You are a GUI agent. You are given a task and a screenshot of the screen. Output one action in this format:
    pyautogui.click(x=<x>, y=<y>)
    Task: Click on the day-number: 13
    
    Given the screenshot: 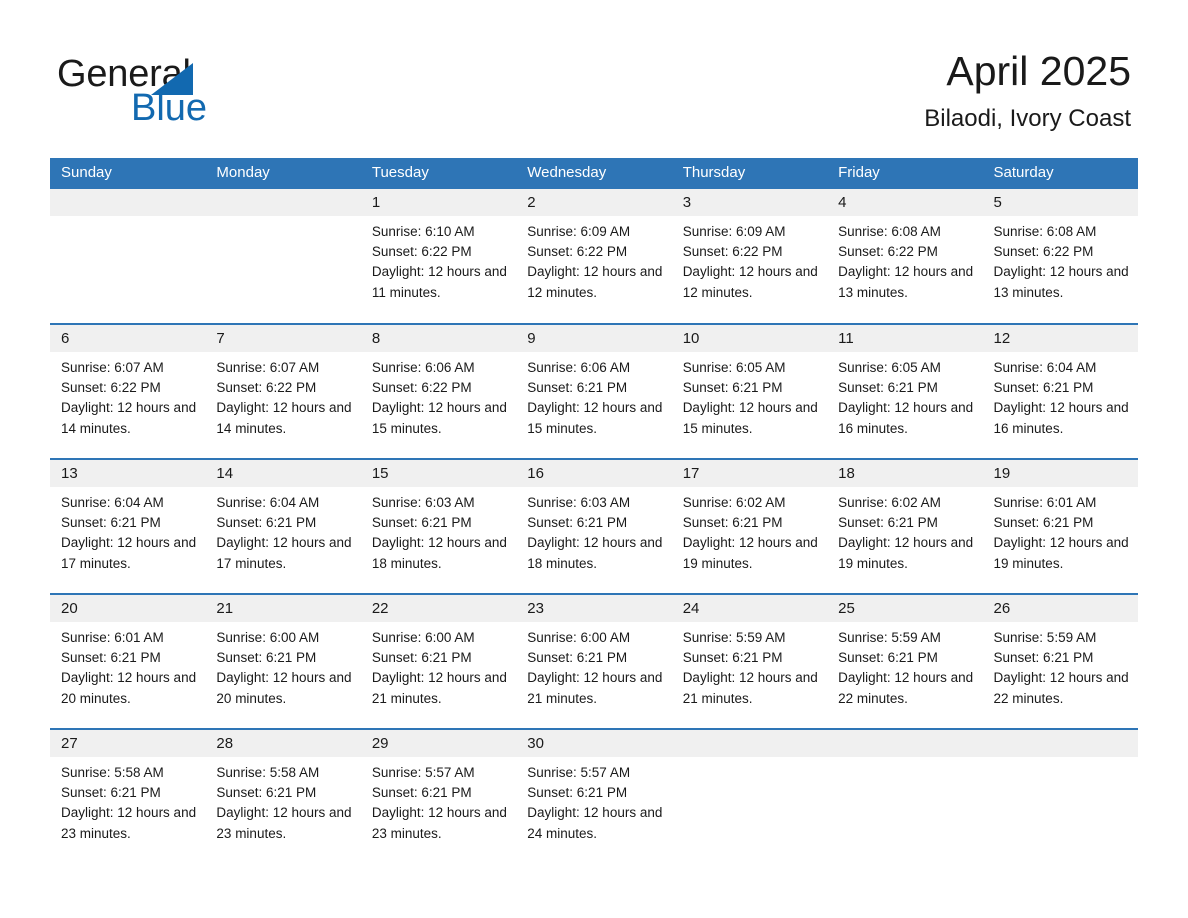 What is the action you would take?
    pyautogui.click(x=128, y=473)
    